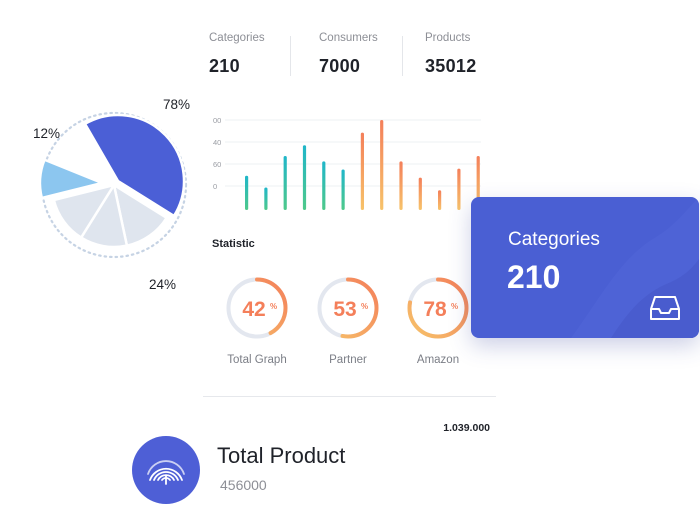 The image size is (700, 525). I want to click on ring-value: 78, so click(435, 309).